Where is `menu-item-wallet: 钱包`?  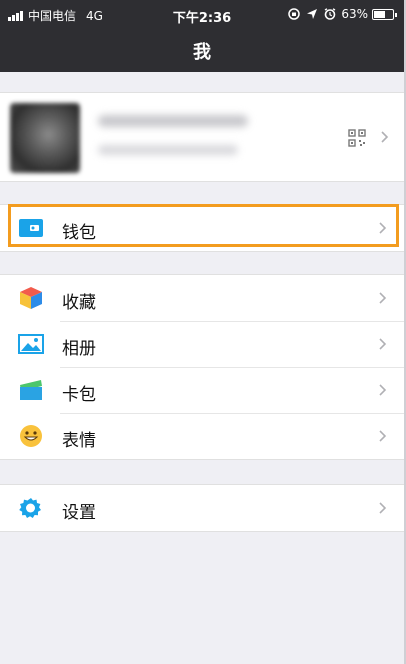 menu-item-wallet: 钱包 is located at coordinates (202, 228).